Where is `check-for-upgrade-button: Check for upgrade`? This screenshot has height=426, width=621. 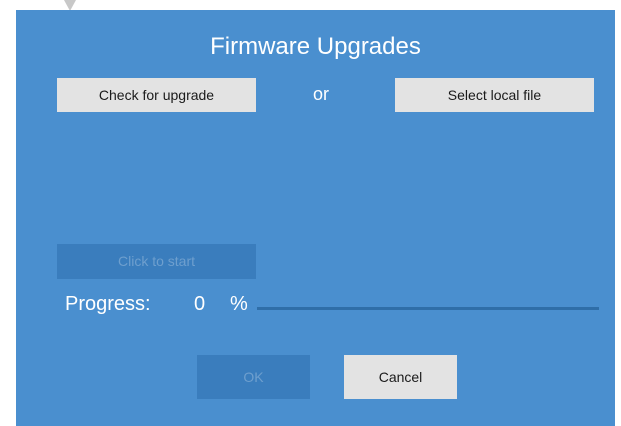 check-for-upgrade-button: Check for upgrade is located at coordinates (156, 95).